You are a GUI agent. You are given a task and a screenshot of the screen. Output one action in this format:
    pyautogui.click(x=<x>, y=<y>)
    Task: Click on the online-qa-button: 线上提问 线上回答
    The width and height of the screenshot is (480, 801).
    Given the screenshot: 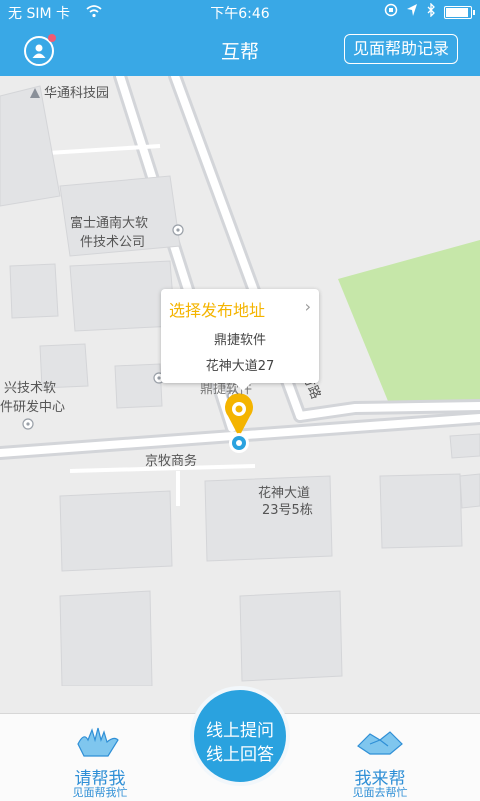 What is the action you would take?
    pyautogui.click(x=240, y=736)
    